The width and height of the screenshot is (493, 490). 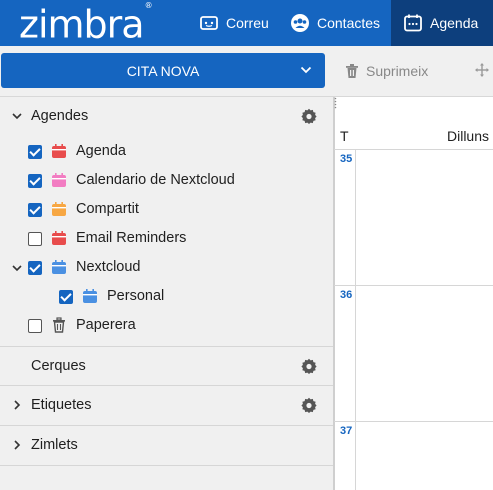 I want to click on calendar-item-email-reminders: Email Reminders, so click(x=166, y=238).